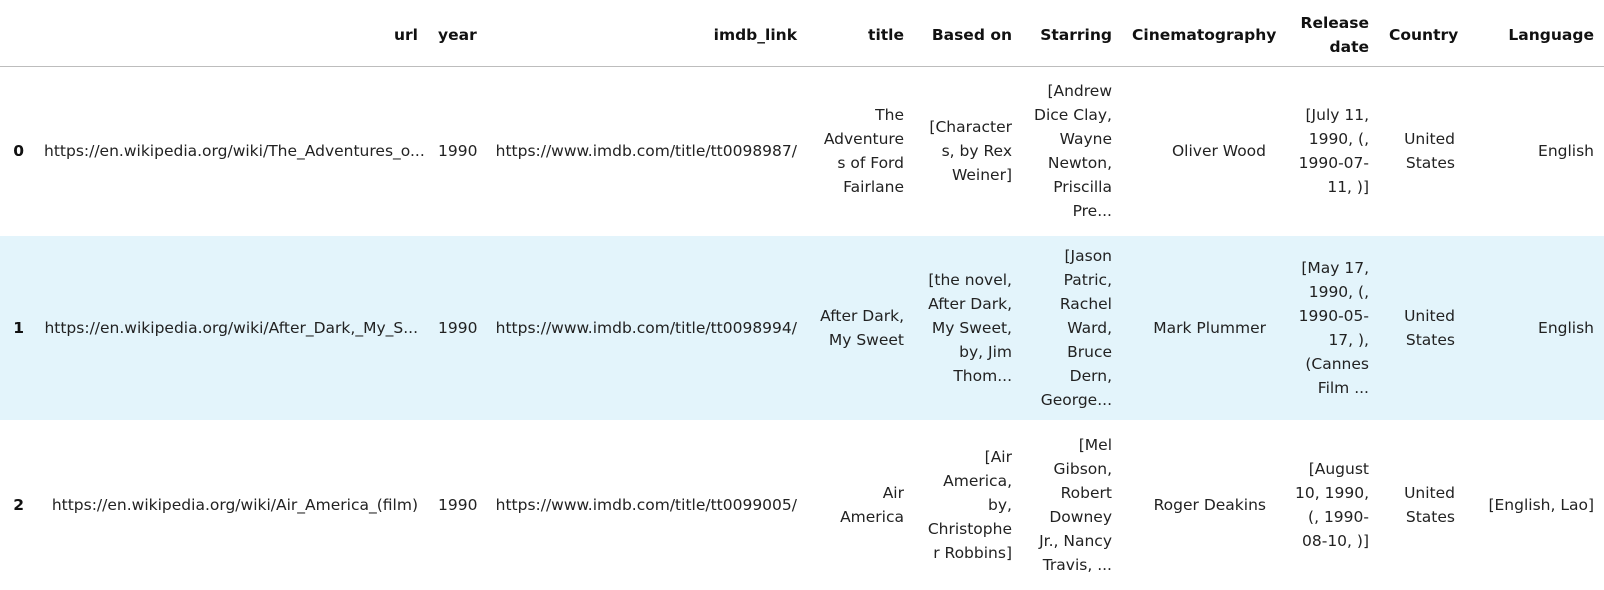 This screenshot has height=590, width=1604. What do you see at coordinates (646, 505) in the screenshot?
I see `cell-imdb-link: https://www.imdb.com/title/tt0099005/` at bounding box center [646, 505].